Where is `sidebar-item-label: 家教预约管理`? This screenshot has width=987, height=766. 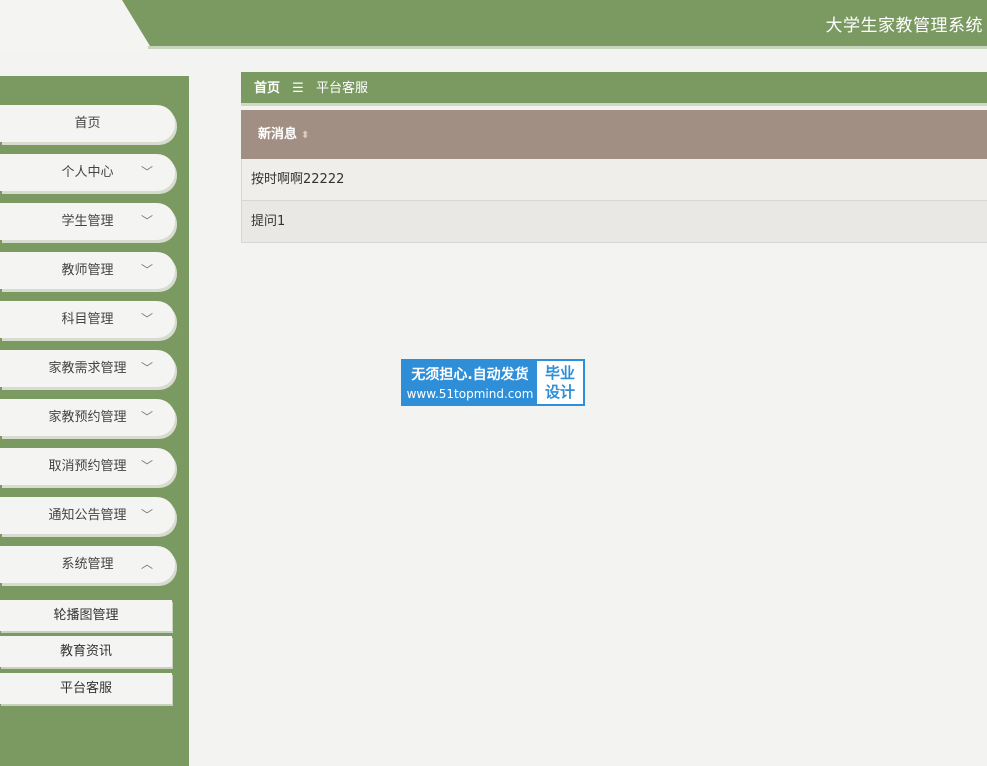
sidebar-item-label: 家教预约管理 is located at coordinates (87, 417).